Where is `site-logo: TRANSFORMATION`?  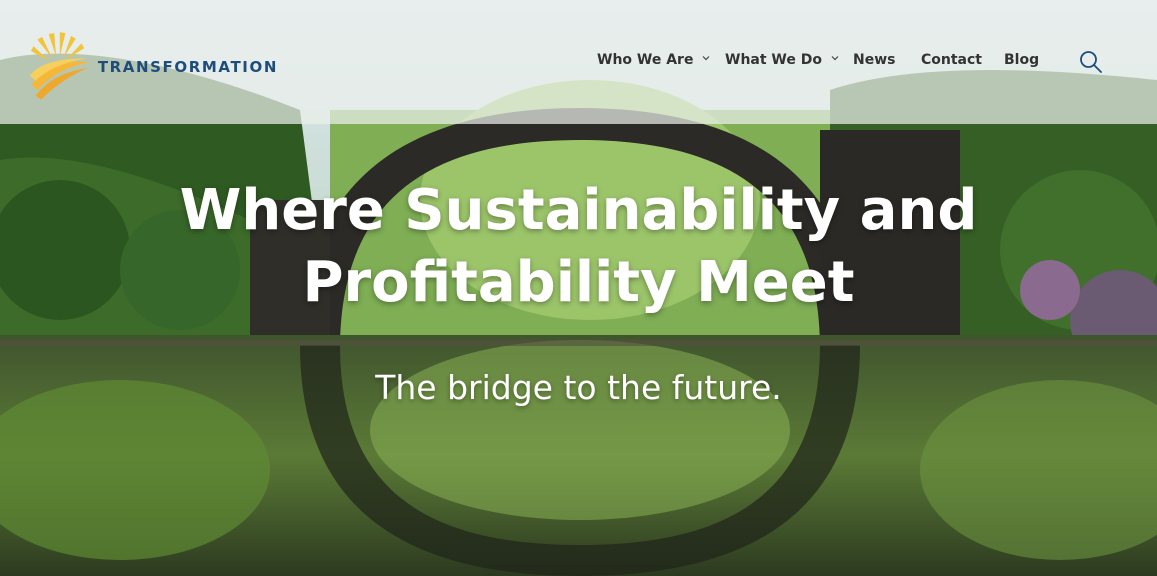 site-logo: TRANSFORMATION is located at coordinates (153, 64).